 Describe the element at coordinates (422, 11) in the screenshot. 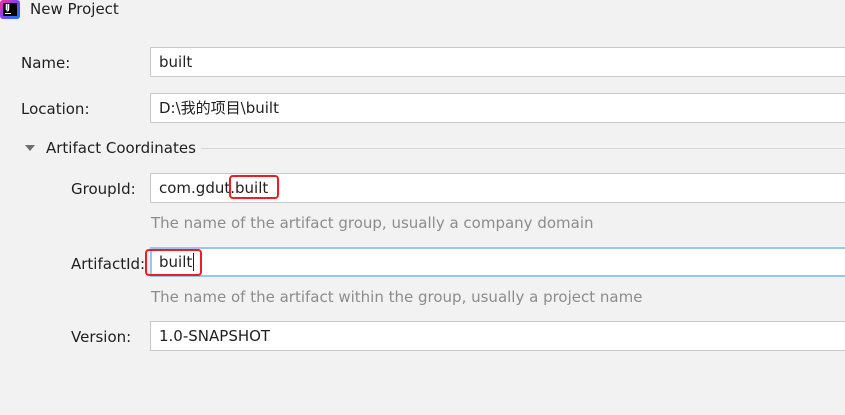

I see `title-bar: IJ New Project` at that location.